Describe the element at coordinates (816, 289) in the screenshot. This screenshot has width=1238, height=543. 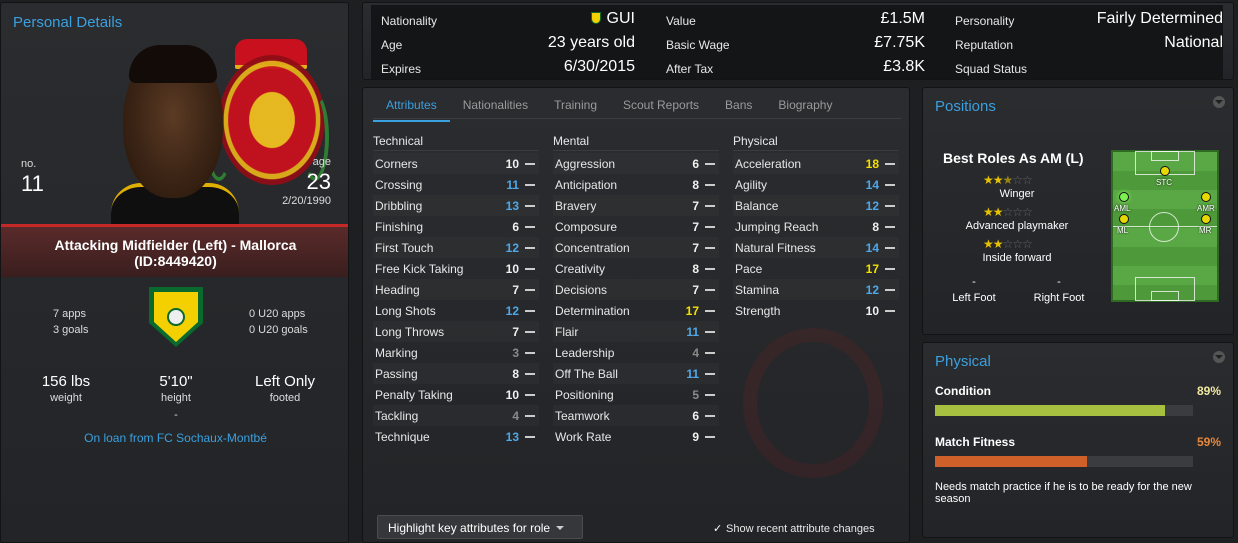
I see `attribute-row: Stamina 12` at that location.